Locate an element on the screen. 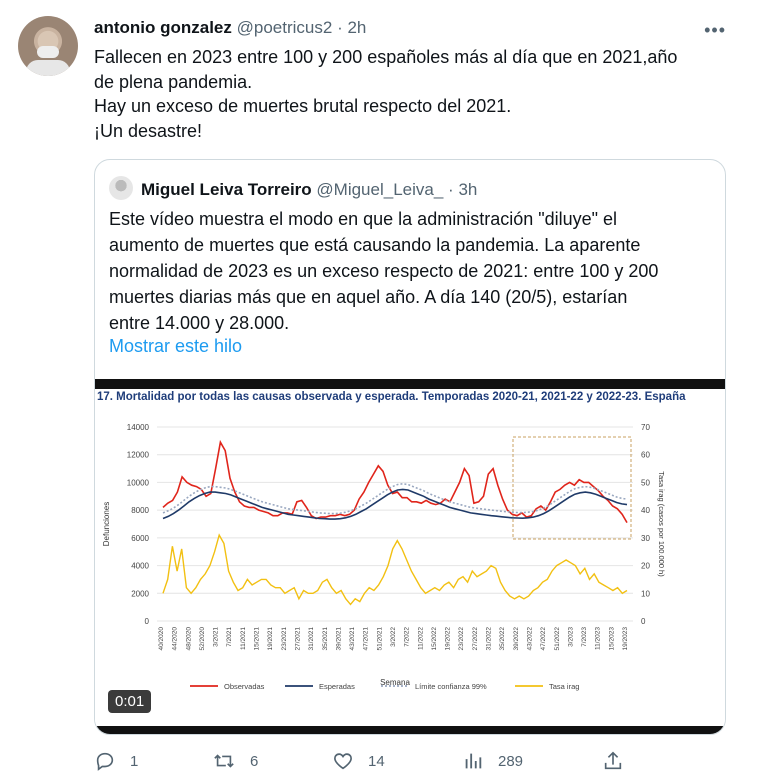  quote-author-name: Miguel Leiva Torreiro is located at coordinates (226, 189).